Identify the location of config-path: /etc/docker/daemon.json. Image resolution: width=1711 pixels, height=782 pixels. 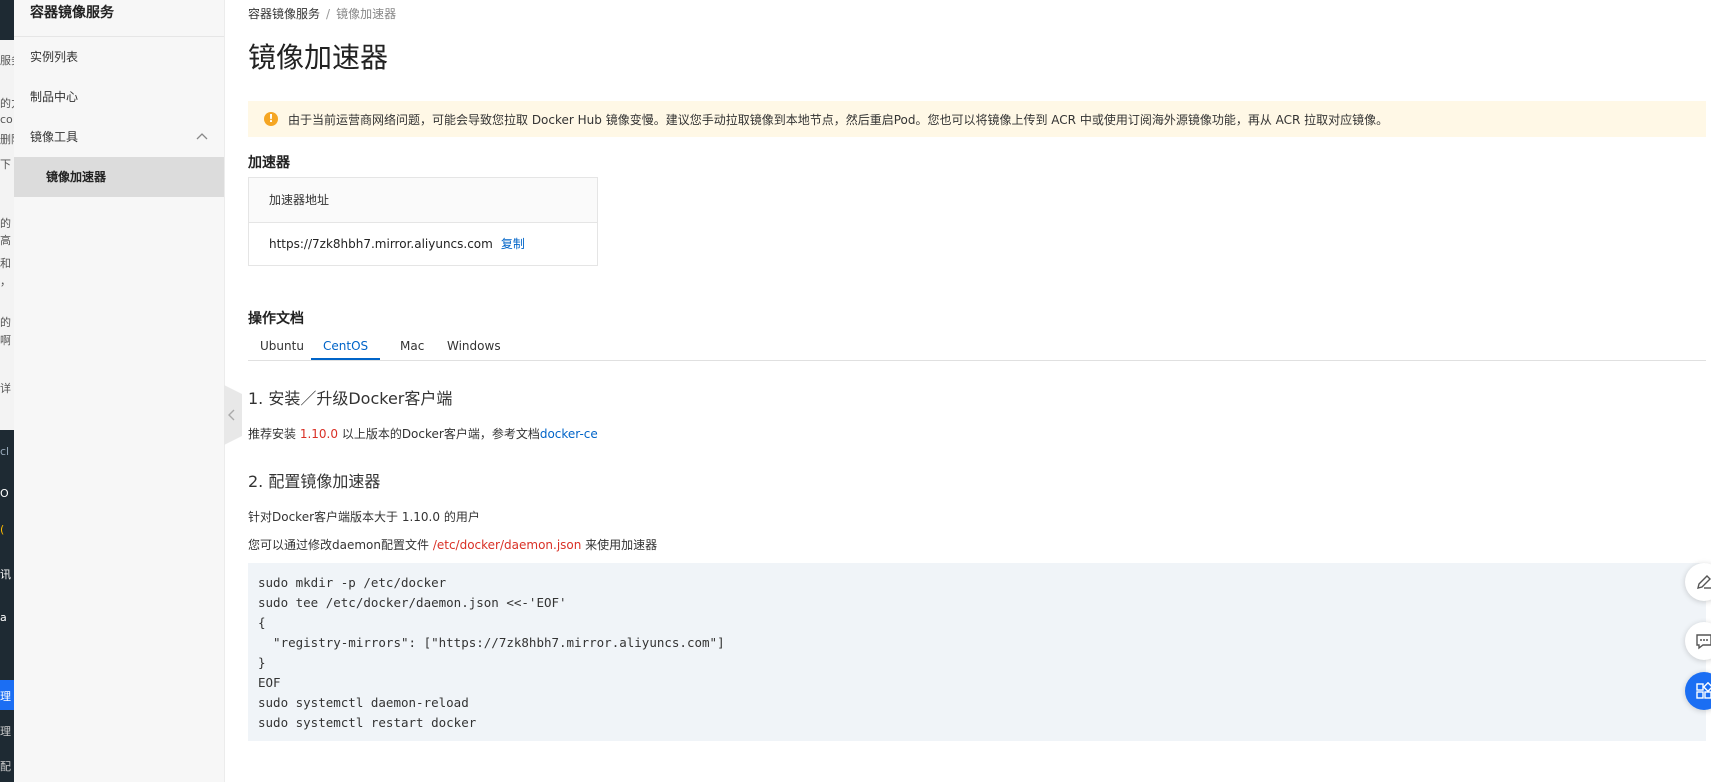
(507, 545).